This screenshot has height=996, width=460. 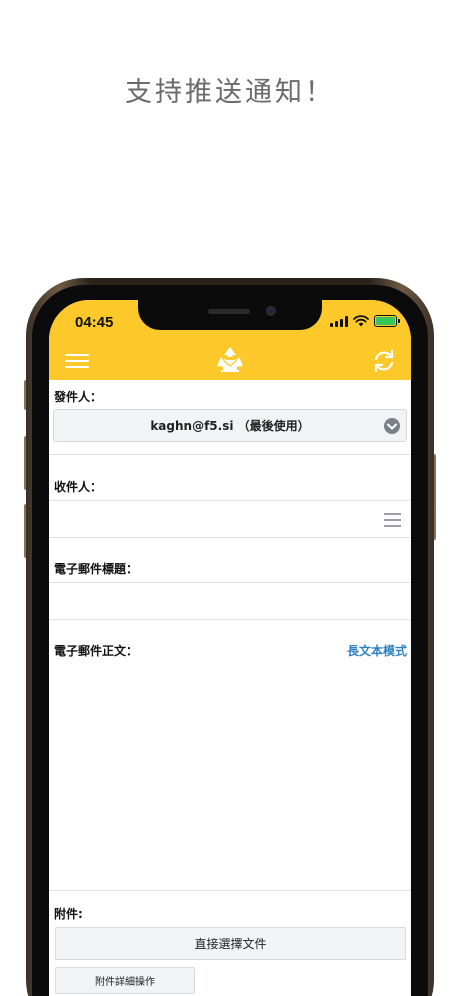 I want to click on battery-icon, so click(x=387, y=321).